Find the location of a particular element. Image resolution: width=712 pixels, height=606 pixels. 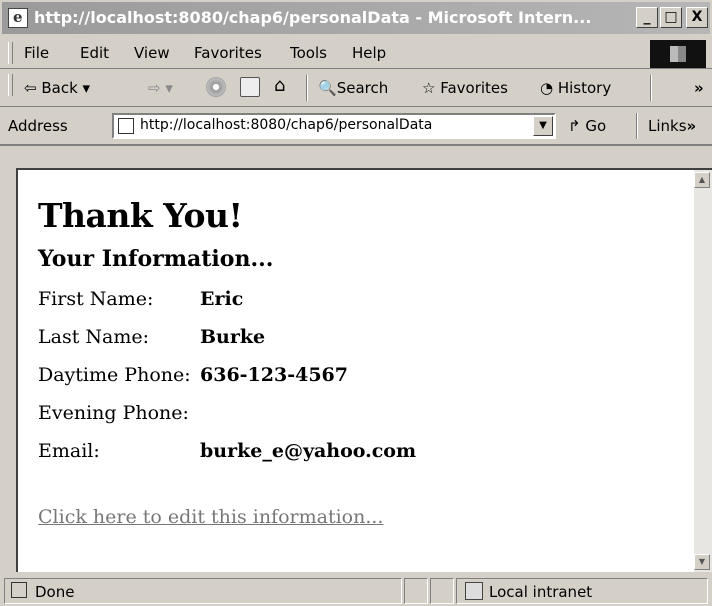

minimize-button: _ is located at coordinates (647, 17).